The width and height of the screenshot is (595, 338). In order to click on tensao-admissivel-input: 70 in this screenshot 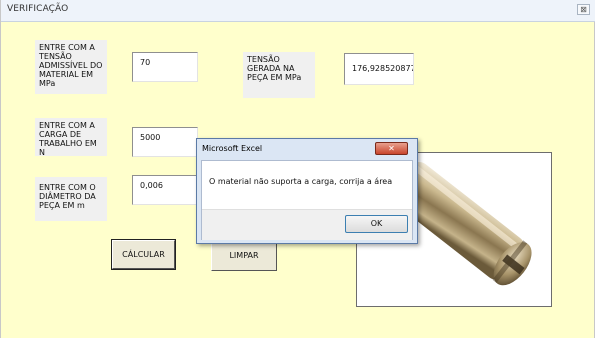, I will do `click(165, 67)`.